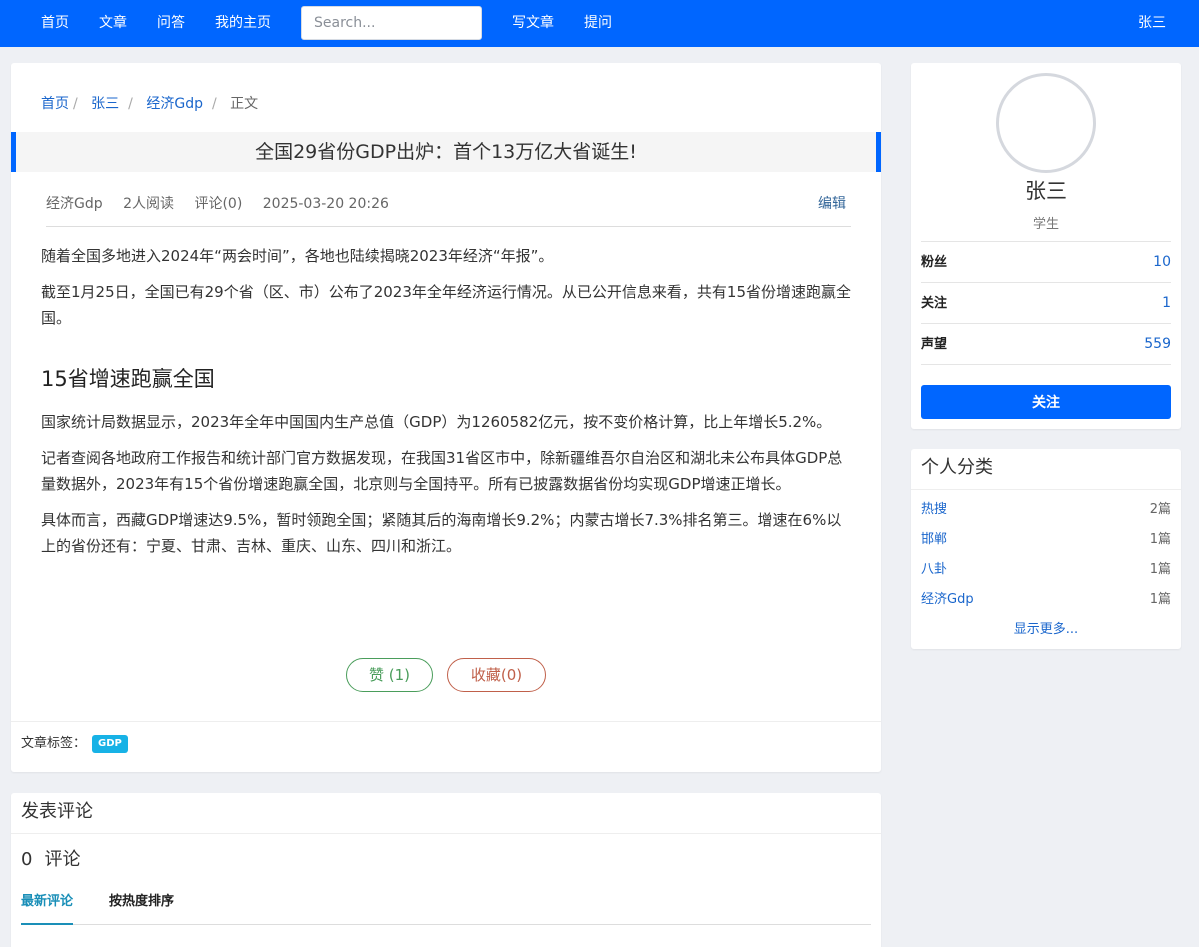  What do you see at coordinates (1046, 343) in the screenshot?
I see `stat-reputation: 声望 559` at bounding box center [1046, 343].